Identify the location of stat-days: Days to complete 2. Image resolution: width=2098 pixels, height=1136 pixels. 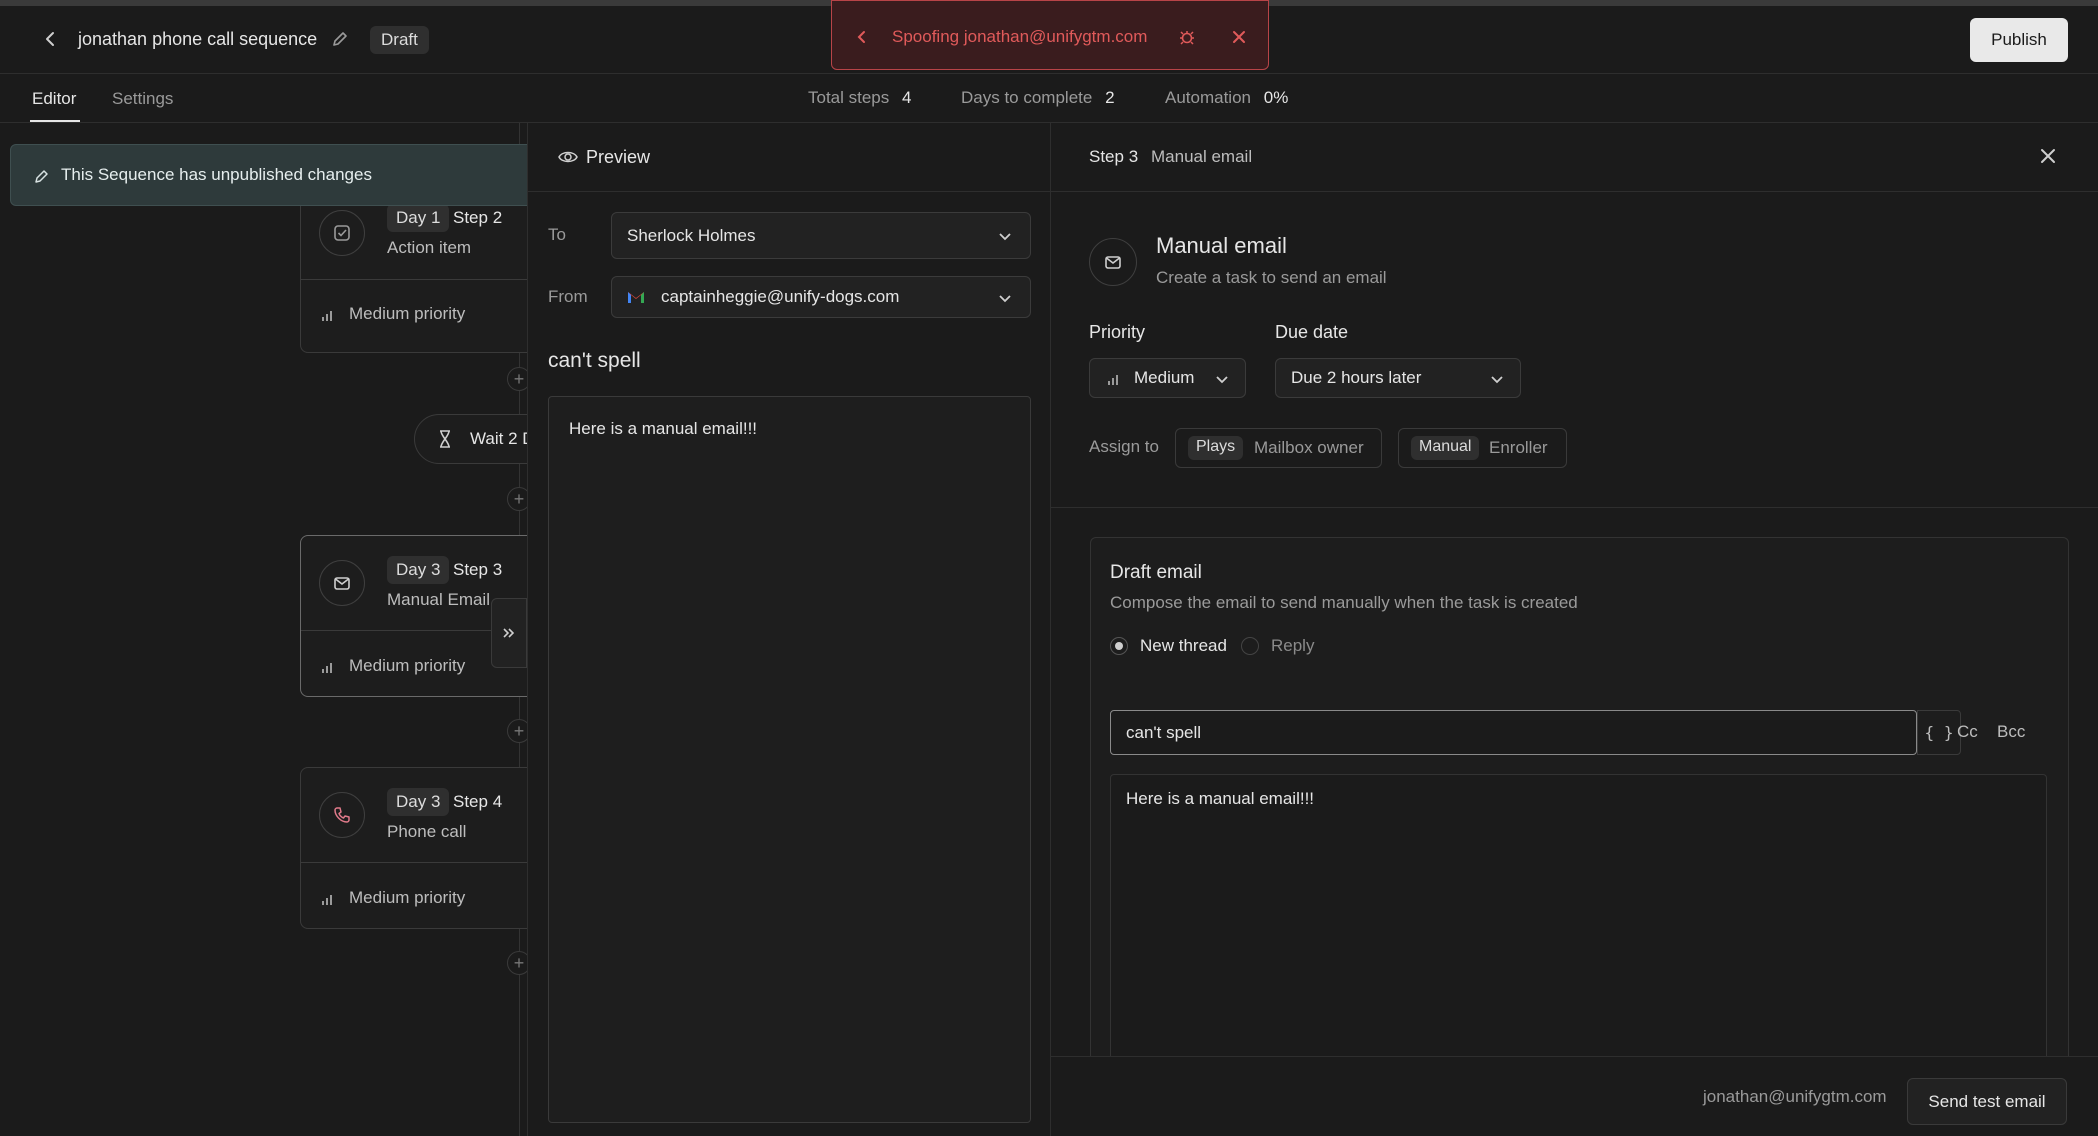
(1038, 98).